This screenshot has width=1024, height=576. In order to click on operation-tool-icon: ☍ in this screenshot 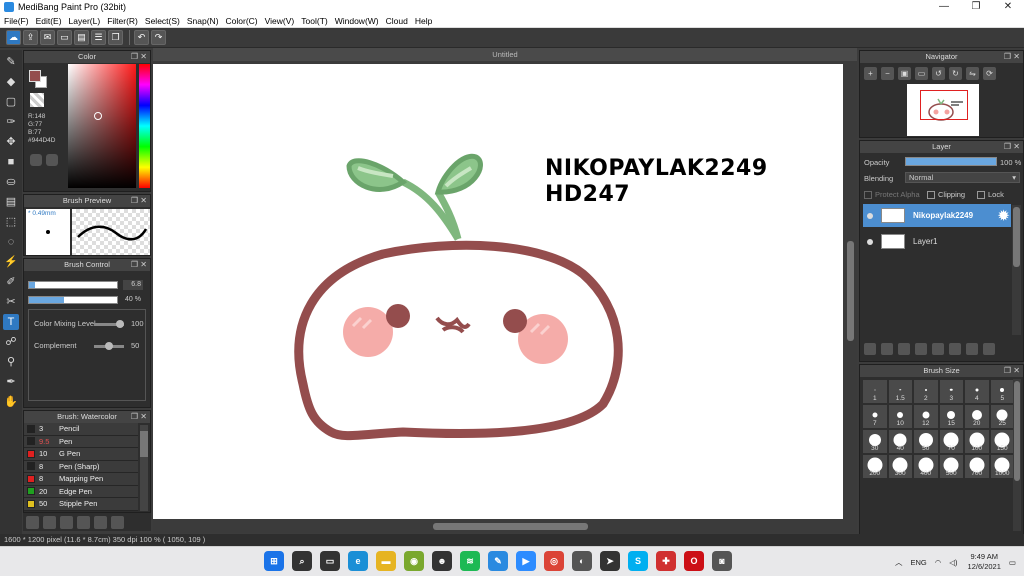, I will do `click(11, 342)`.